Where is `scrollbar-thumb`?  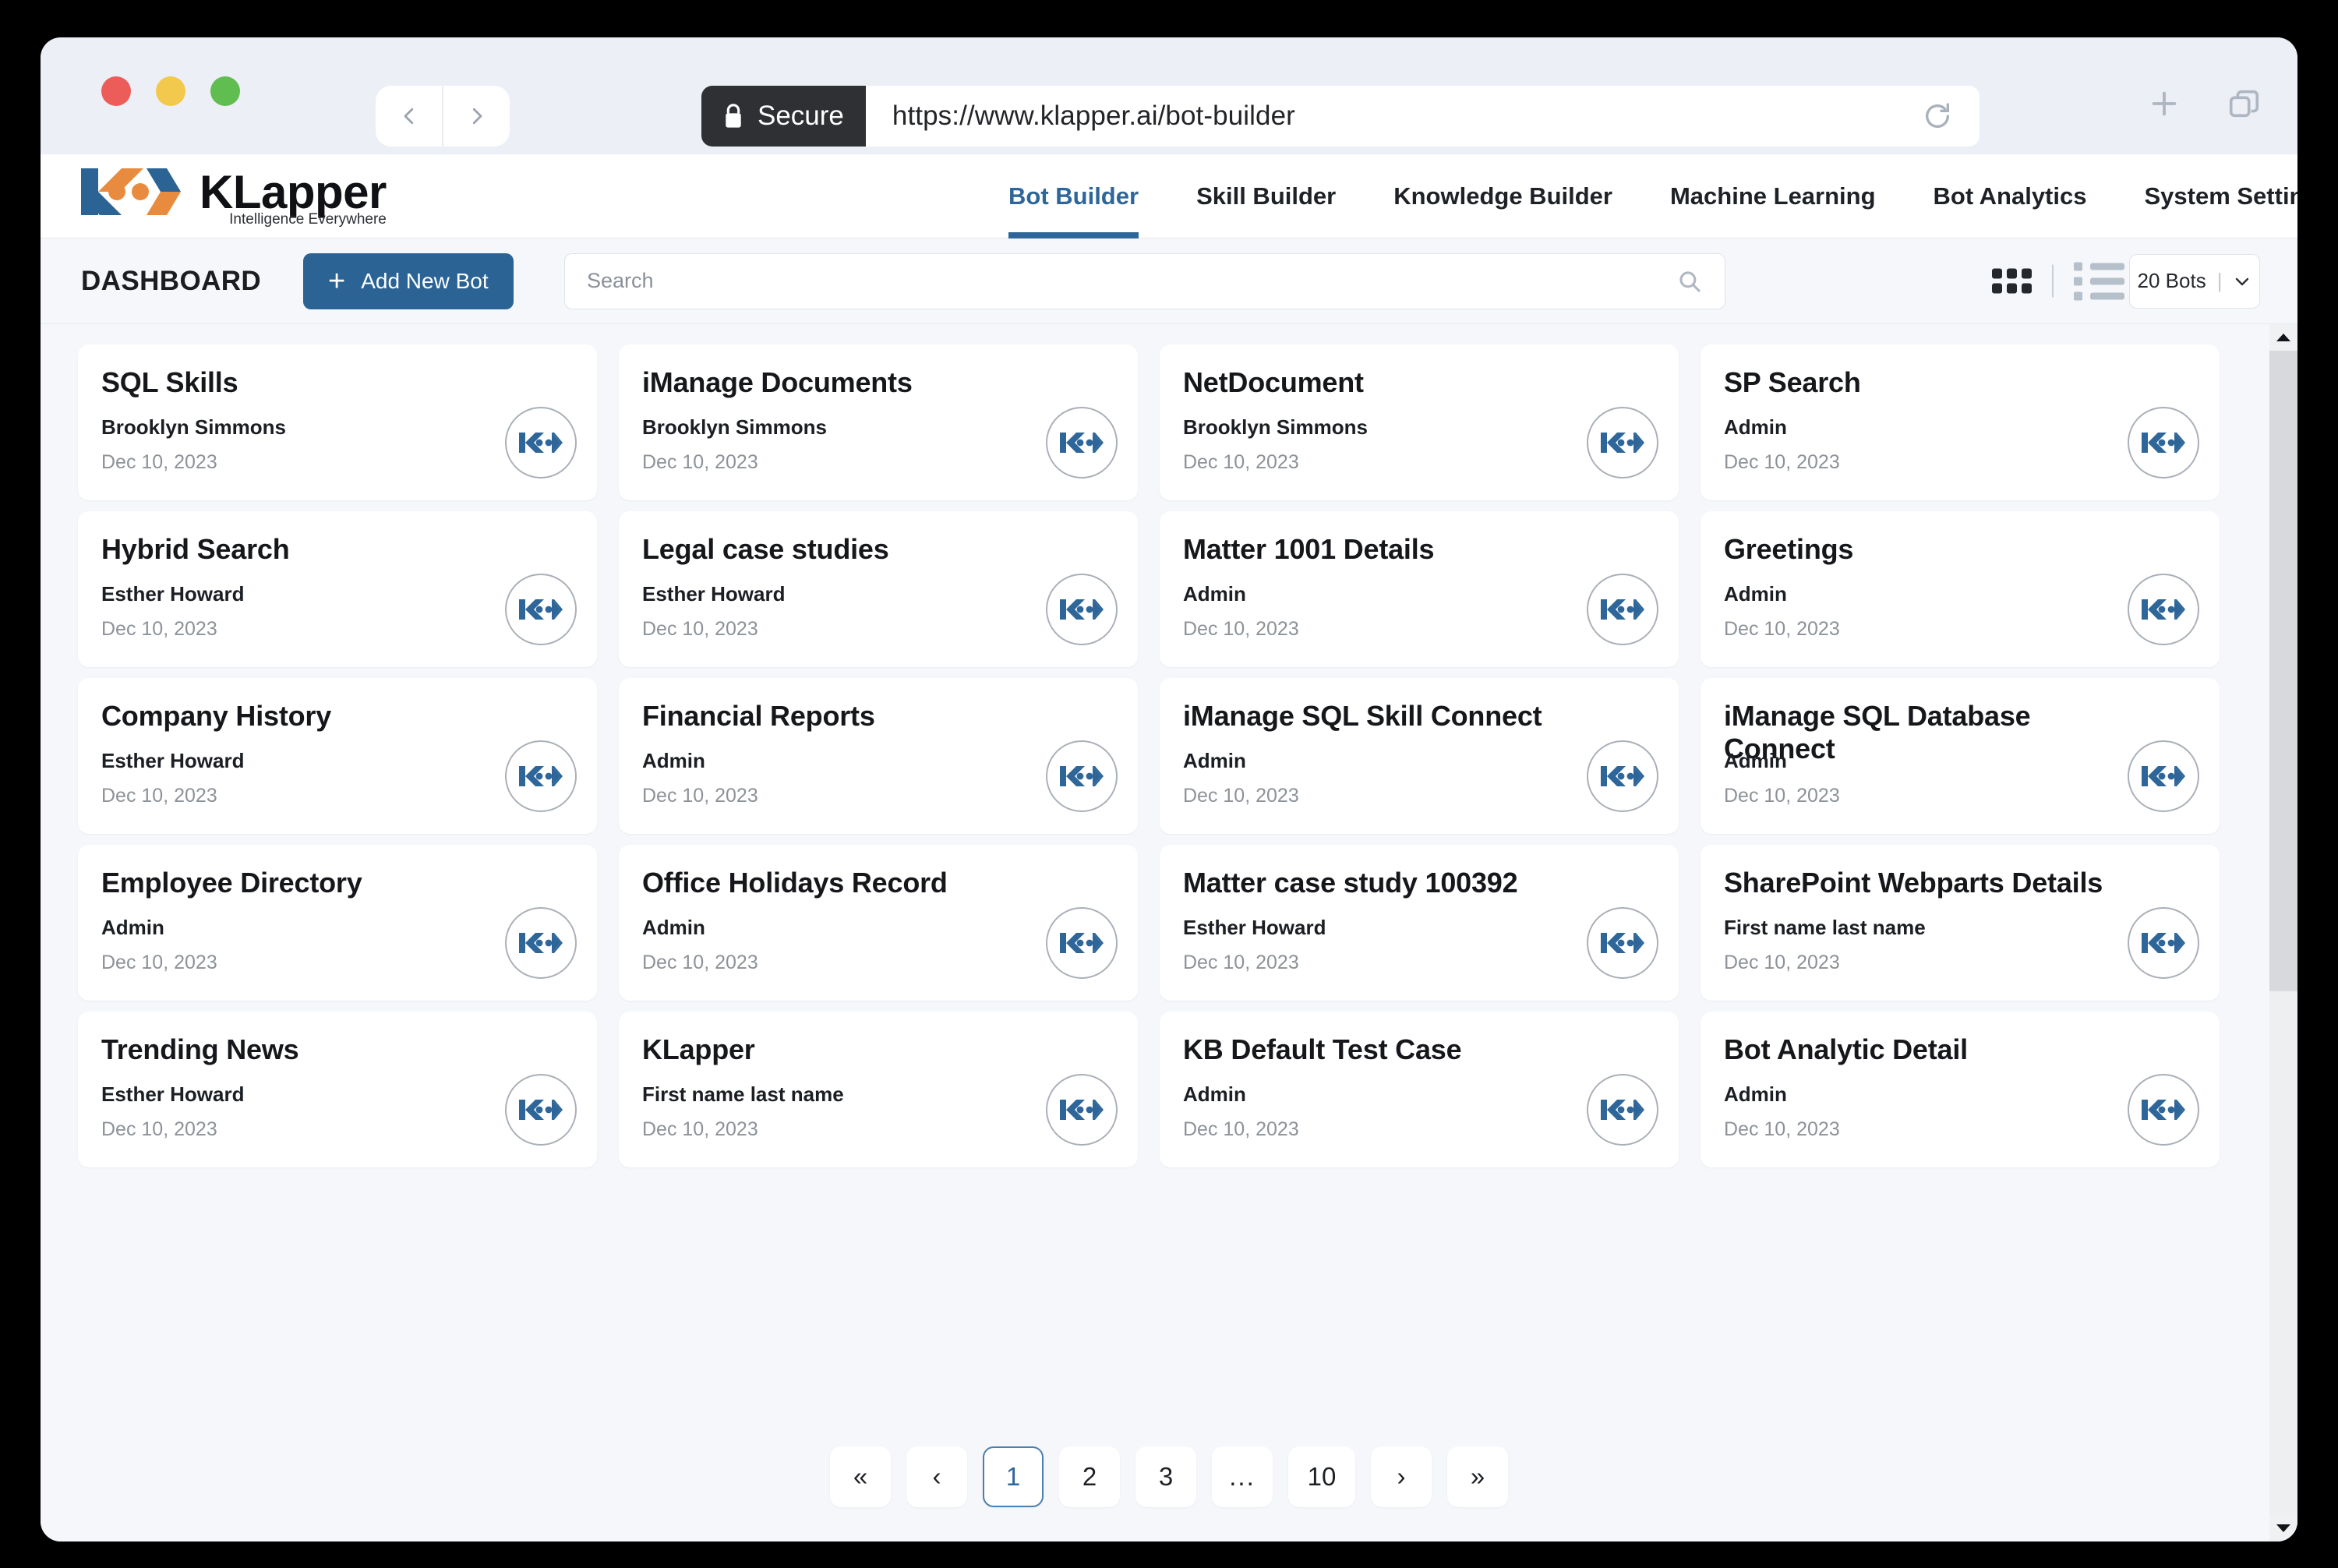 scrollbar-thumb is located at coordinates (2283, 671).